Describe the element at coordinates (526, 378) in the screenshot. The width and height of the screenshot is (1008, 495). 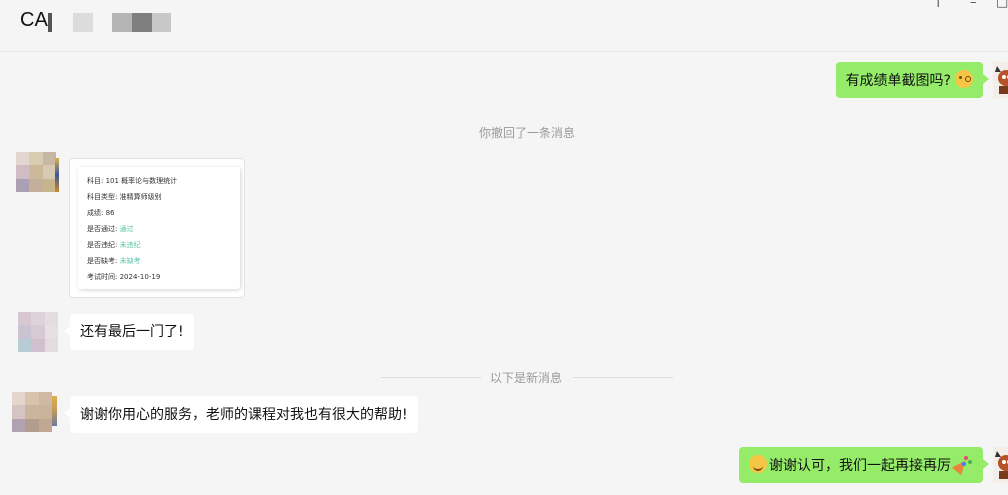
I see `new-messages-divider: 以下是新消息` at that location.